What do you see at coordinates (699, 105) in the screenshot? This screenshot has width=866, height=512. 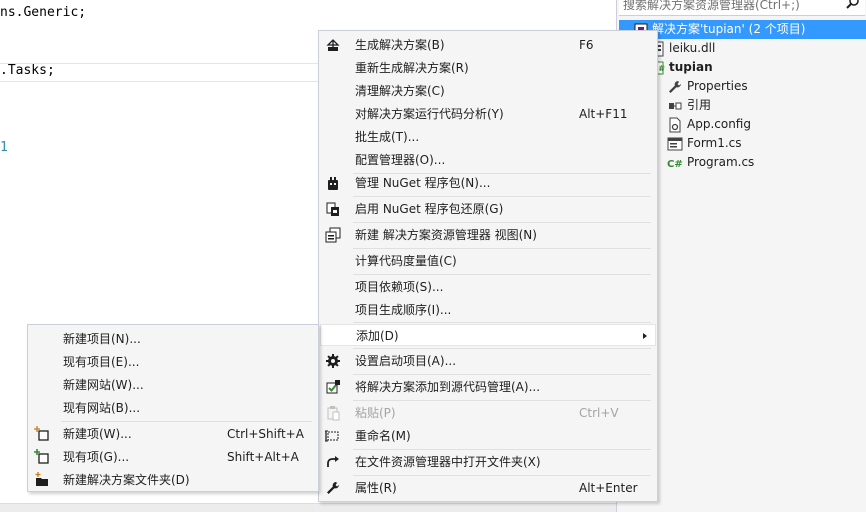 I see `tree-item-label: 引用` at bounding box center [699, 105].